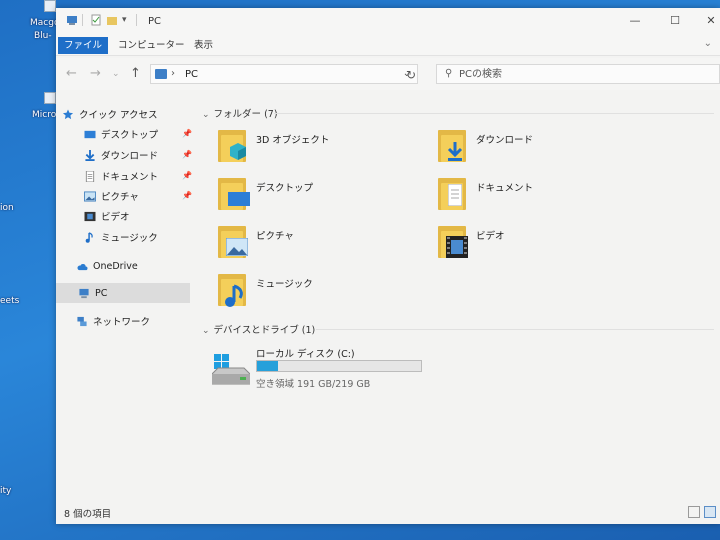 The width and height of the screenshot is (720, 540). I want to click on desktop-folder-icon, so click(234, 194).